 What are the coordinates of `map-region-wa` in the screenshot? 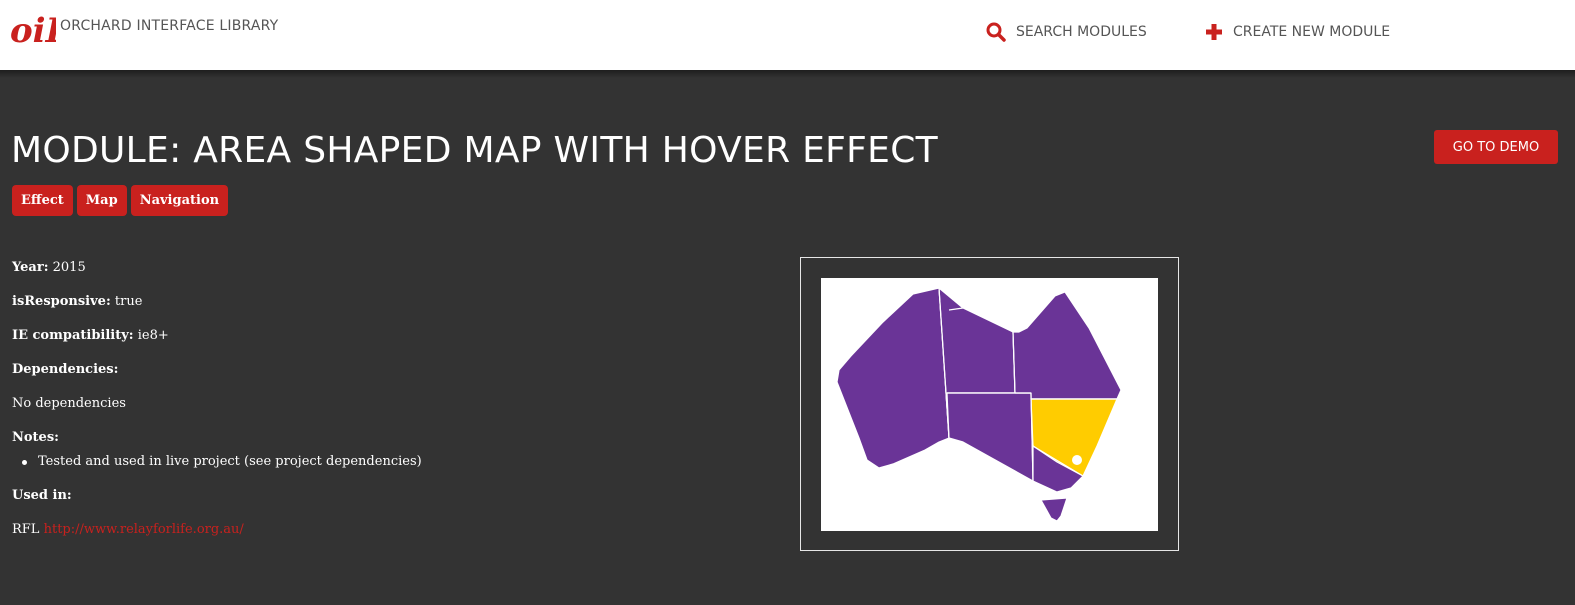 It's located at (893, 378).